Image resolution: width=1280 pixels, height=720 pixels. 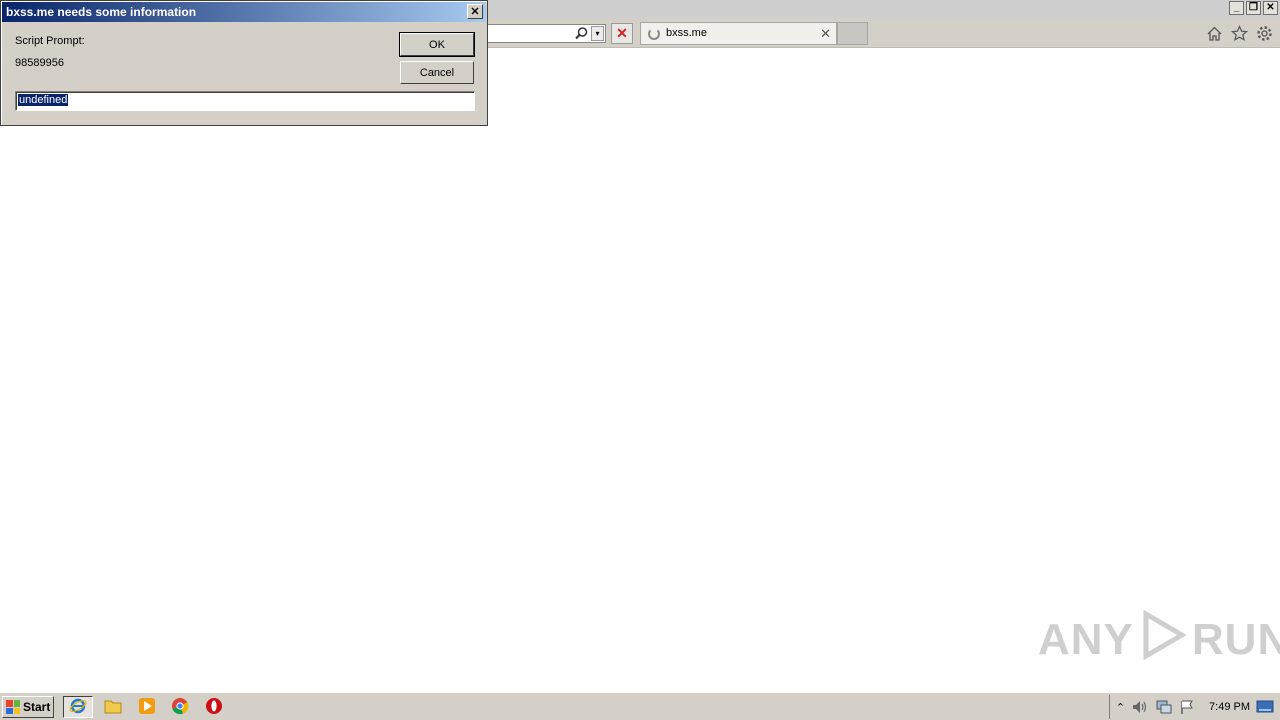 What do you see at coordinates (437, 44) in the screenshot?
I see `ok-button: OK` at bounding box center [437, 44].